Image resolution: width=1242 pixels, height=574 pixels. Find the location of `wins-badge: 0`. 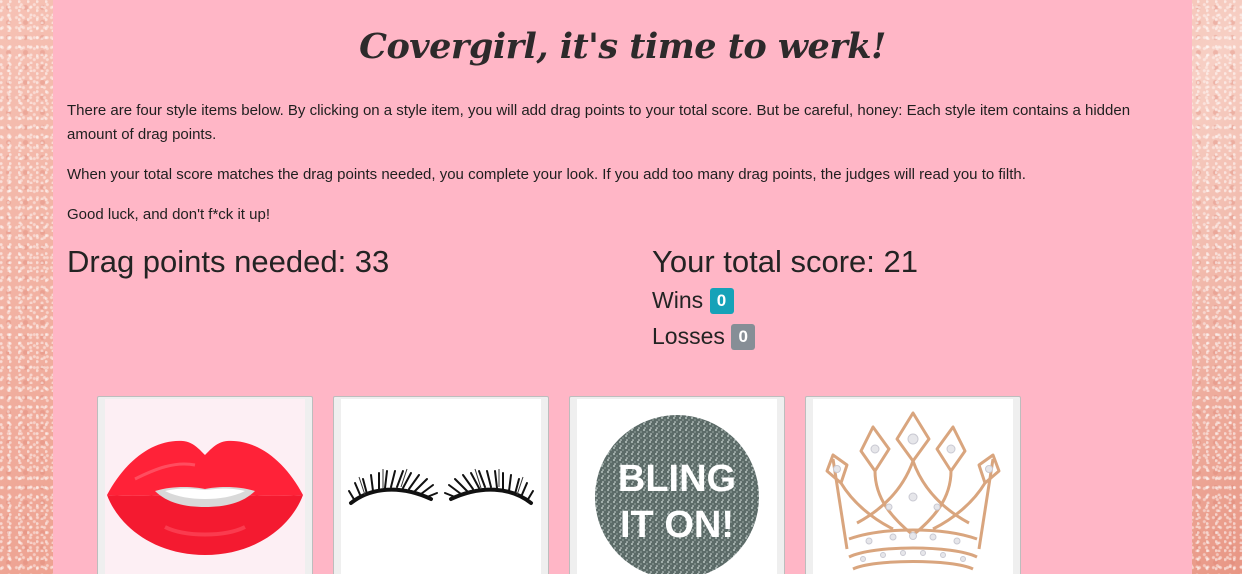

wins-badge: 0 is located at coordinates (721, 301).